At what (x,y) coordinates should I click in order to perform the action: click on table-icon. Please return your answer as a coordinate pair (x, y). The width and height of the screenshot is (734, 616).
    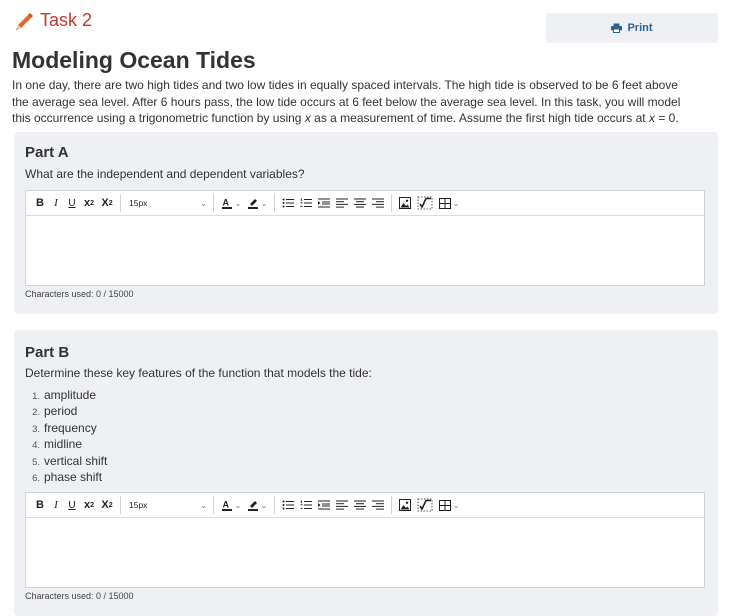
    Looking at the image, I should click on (444, 505).